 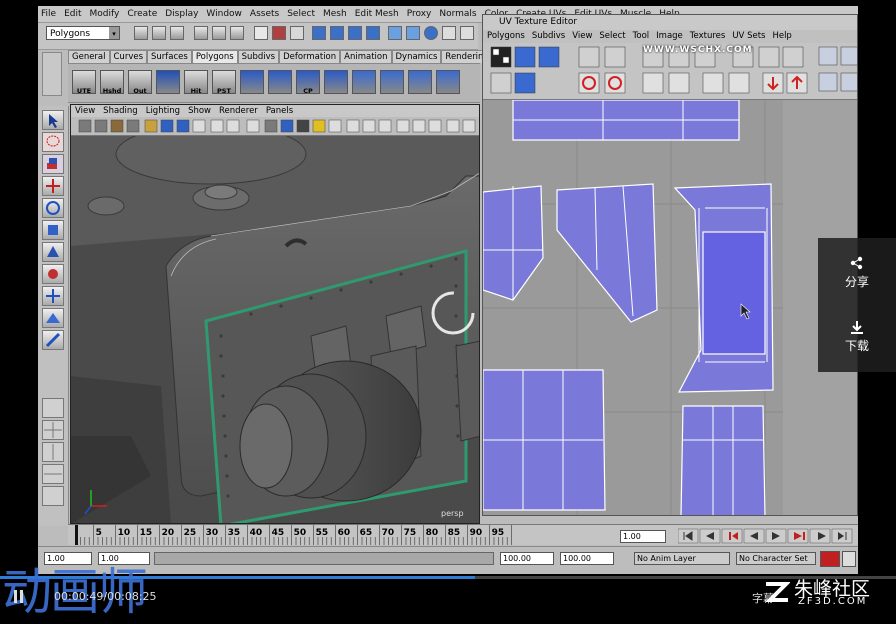 I want to click on timeline-label-40: 40, so click(x=256, y=533).